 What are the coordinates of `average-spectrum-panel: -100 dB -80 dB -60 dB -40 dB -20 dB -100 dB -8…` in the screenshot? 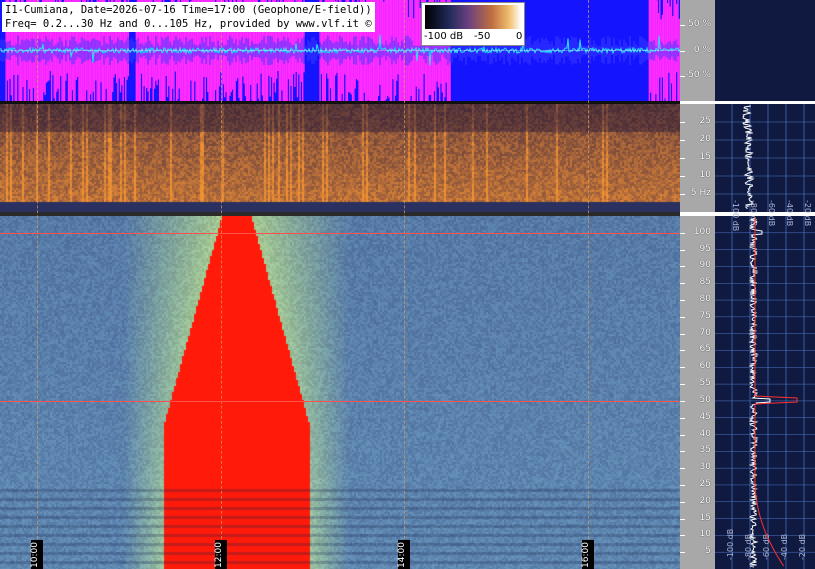 It's located at (765, 284).